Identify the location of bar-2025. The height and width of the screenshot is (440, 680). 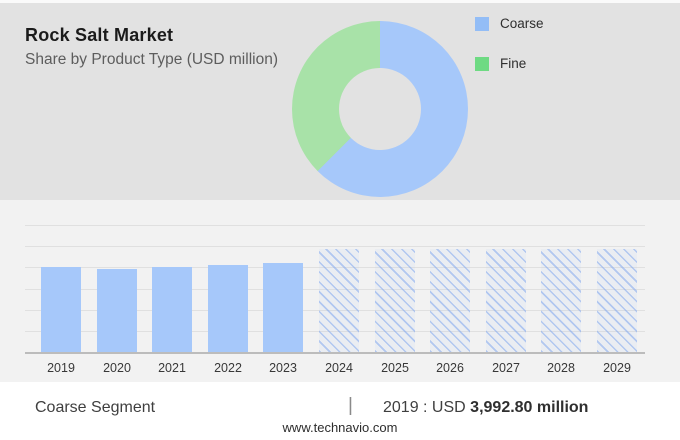
(395, 300).